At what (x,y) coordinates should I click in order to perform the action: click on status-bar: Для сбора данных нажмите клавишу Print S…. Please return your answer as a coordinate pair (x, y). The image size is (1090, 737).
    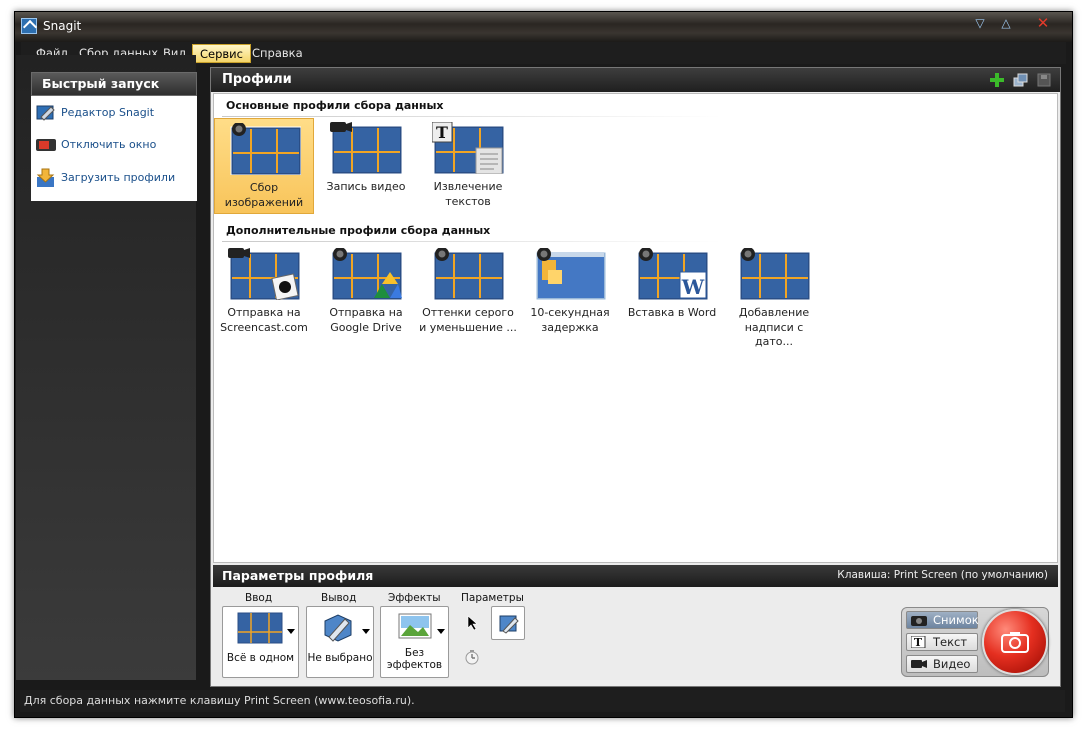
    Looking at the image, I should click on (542, 701).